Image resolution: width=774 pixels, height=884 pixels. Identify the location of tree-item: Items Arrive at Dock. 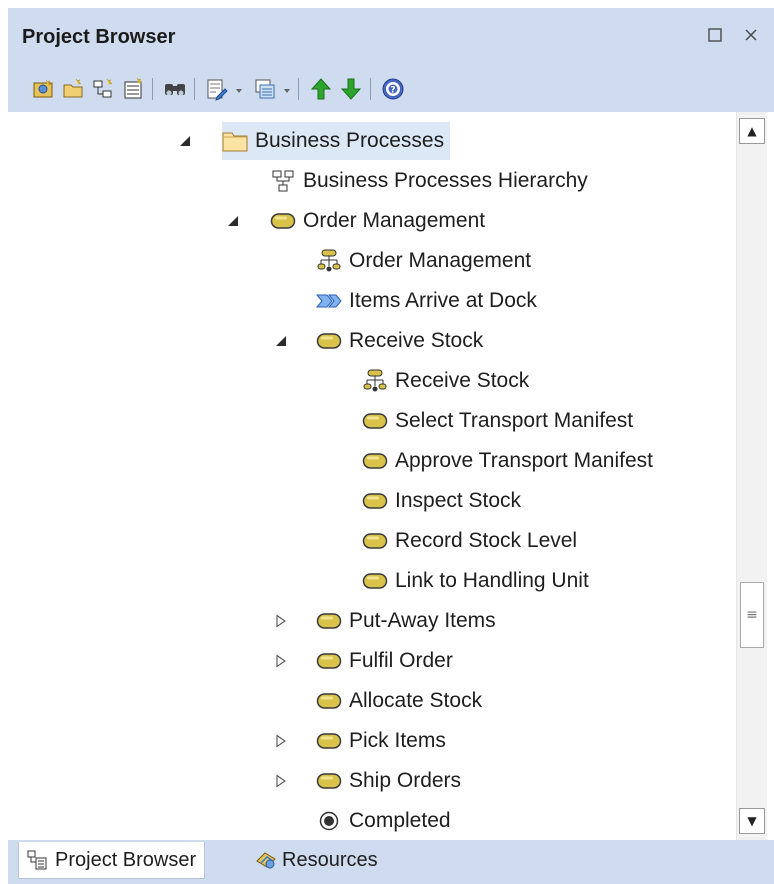
(429, 301).